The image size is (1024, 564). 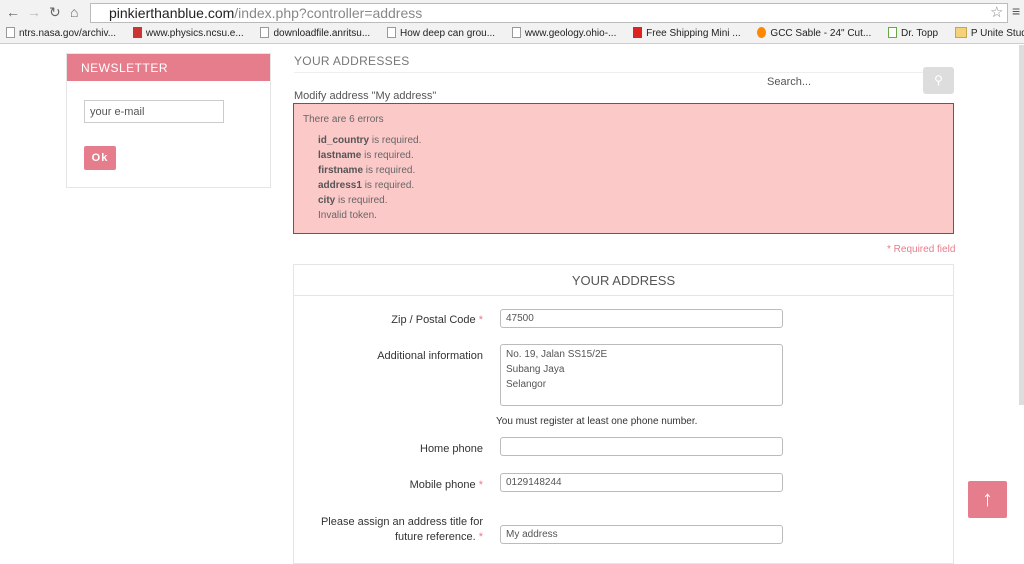 What do you see at coordinates (172, 13) in the screenshot?
I see `url-domain: pinkierthanblue.com` at bounding box center [172, 13].